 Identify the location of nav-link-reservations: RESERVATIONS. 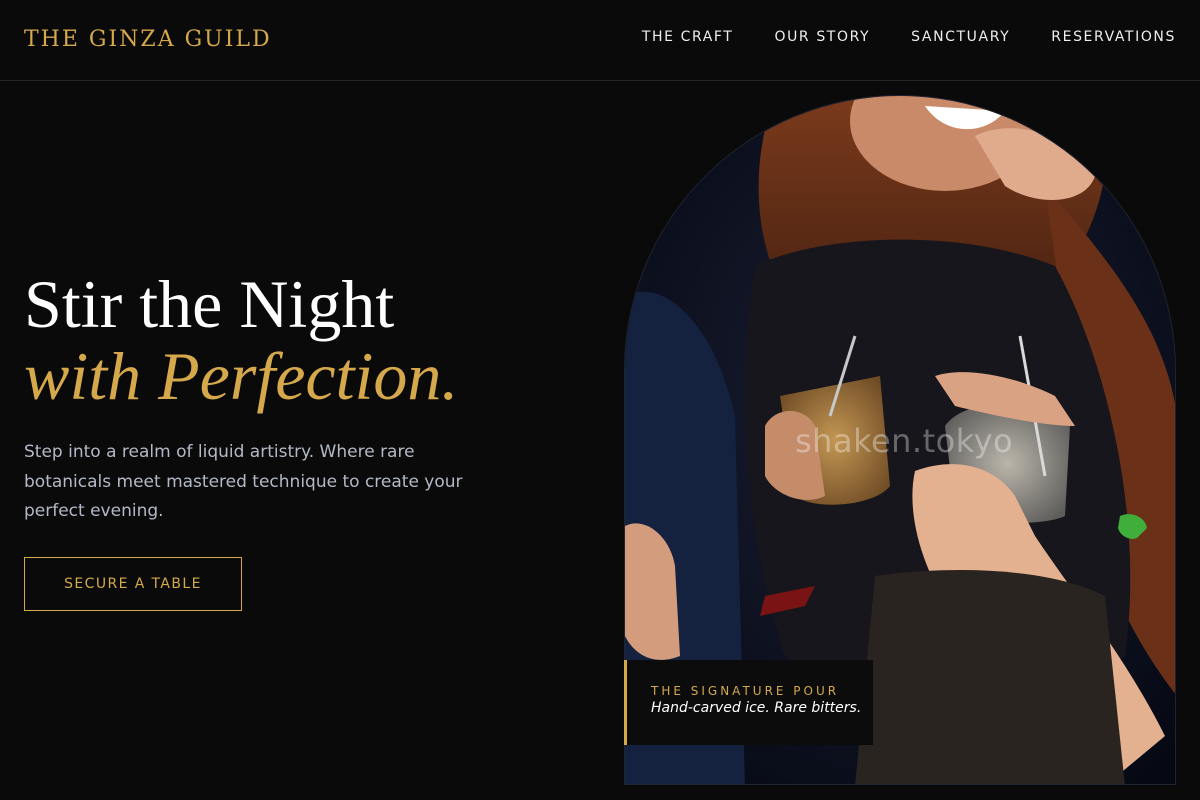
(1113, 37).